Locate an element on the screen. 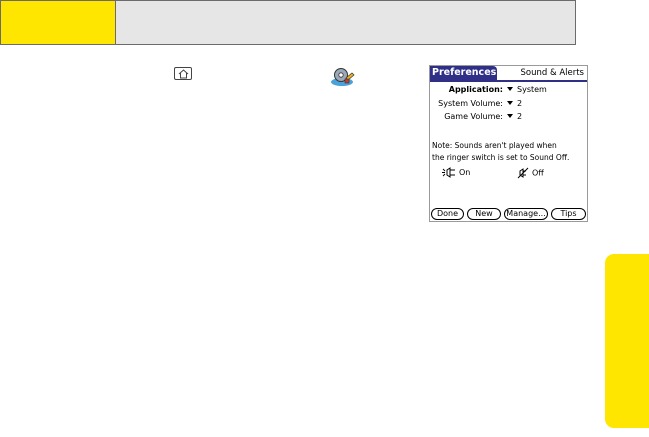  section-header-bar is located at coordinates (288, 22).